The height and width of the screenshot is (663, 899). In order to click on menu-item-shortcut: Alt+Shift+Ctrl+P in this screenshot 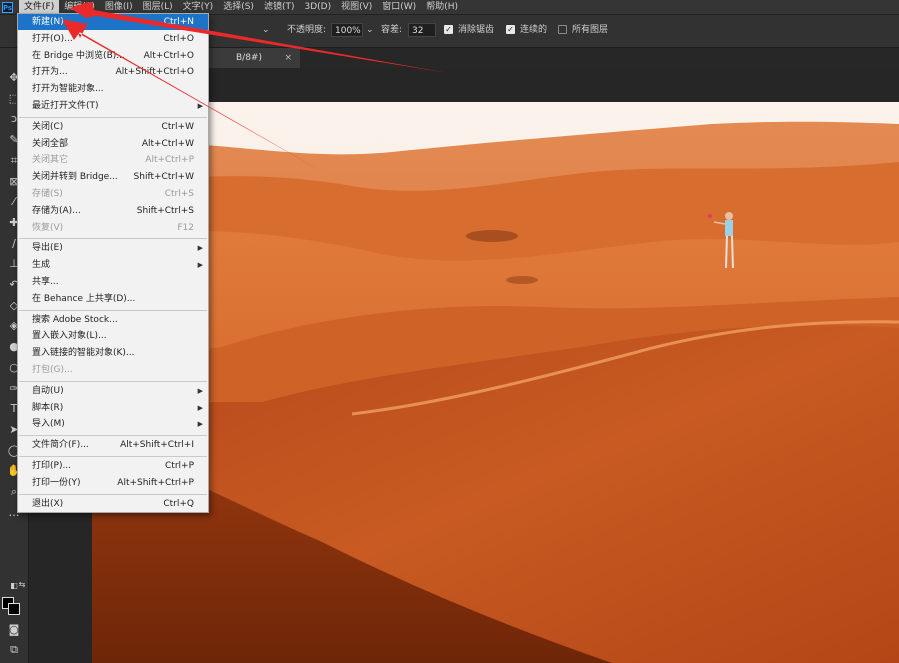, I will do `click(155, 482)`.